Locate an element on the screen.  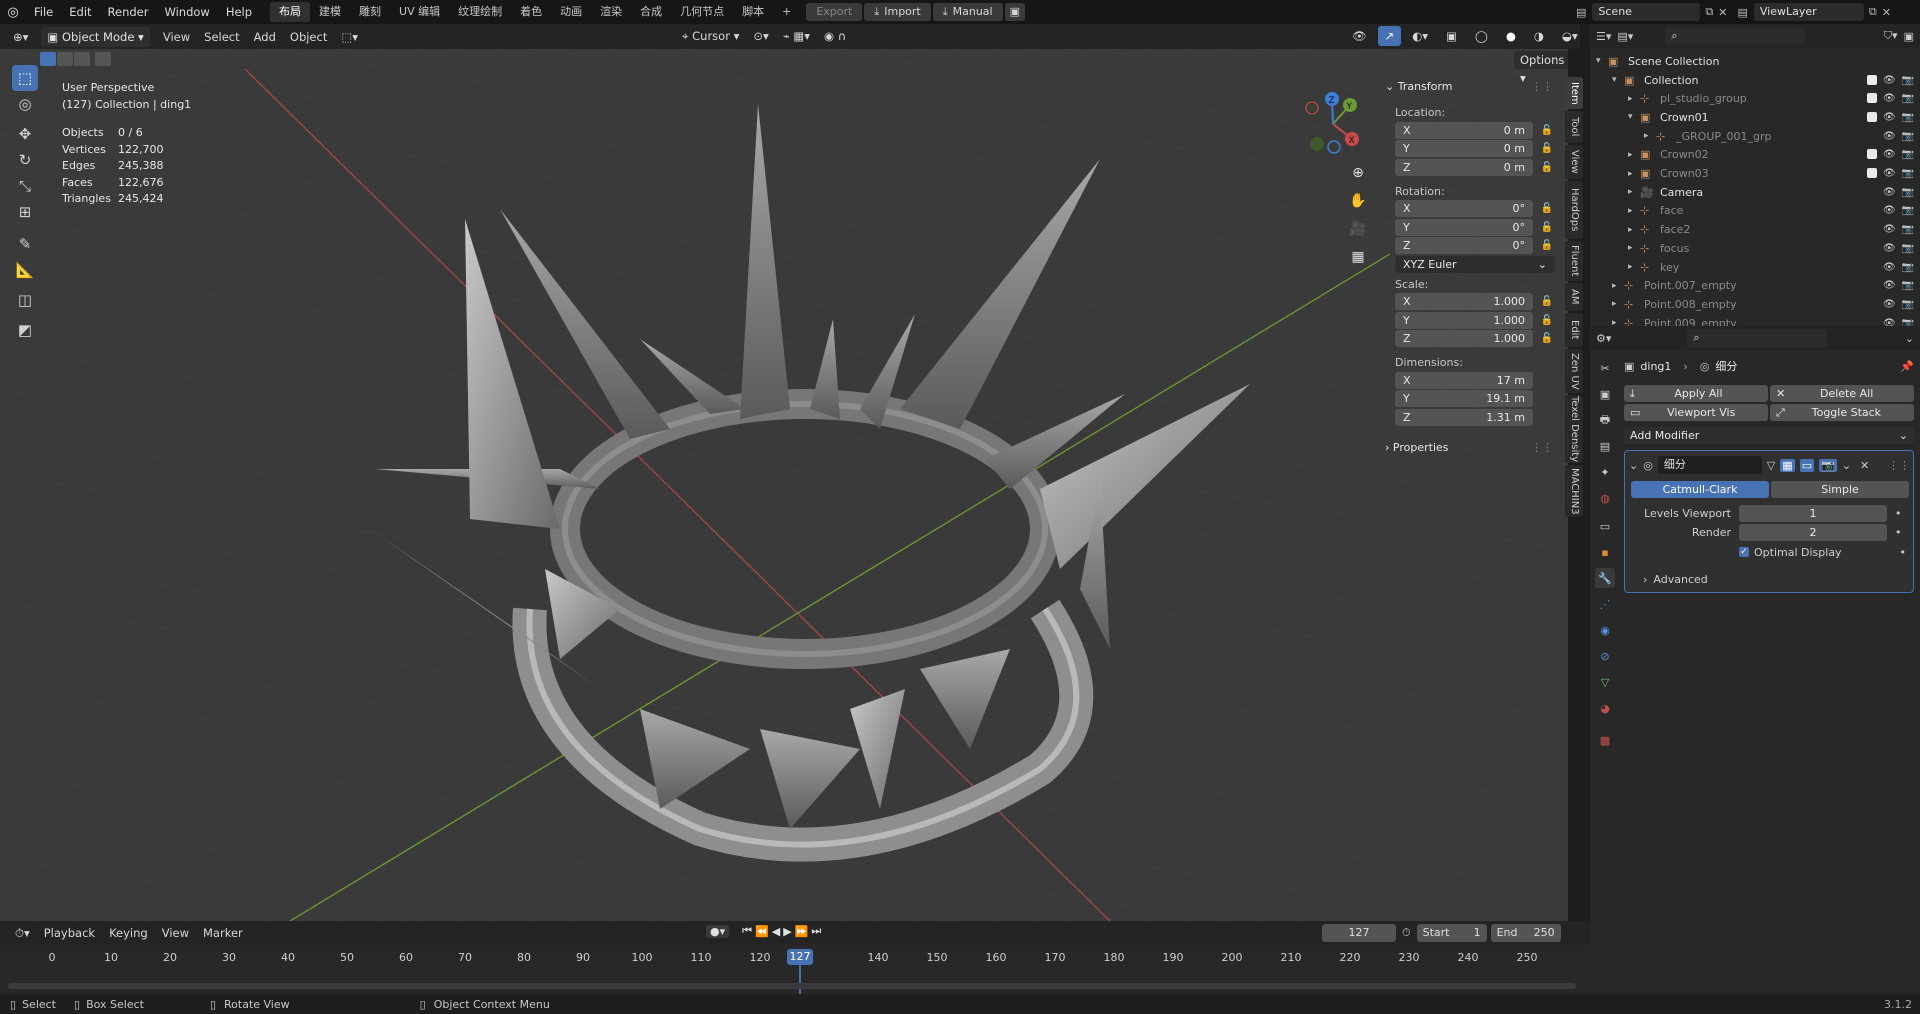
output-tab-icon: 🖶 is located at coordinates (1605, 420).